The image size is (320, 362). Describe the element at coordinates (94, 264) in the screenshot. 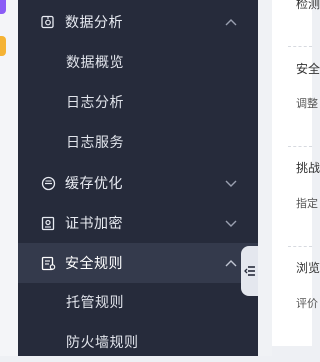

I see `menu-group-label: 安全规则` at that location.